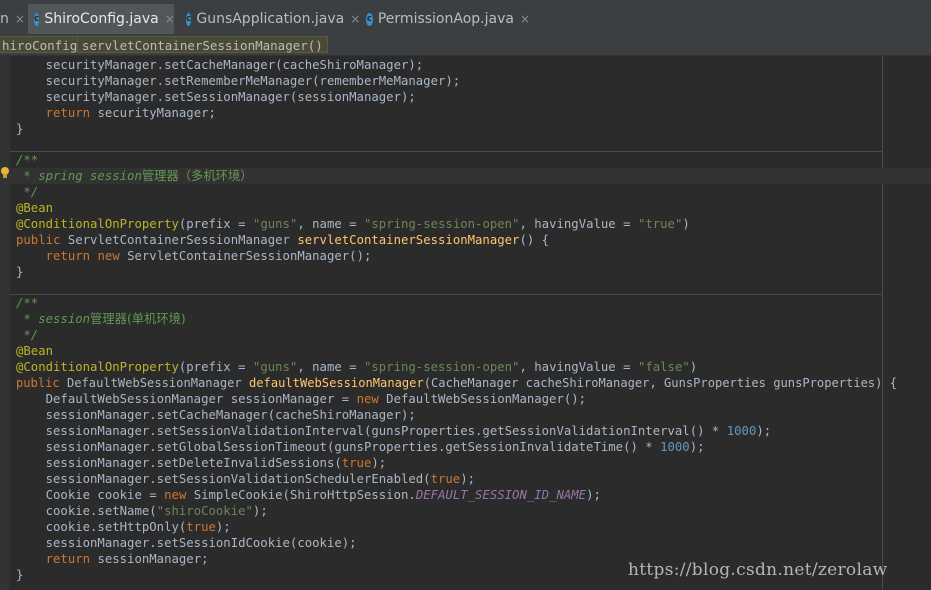  Describe the element at coordinates (4, 19) in the screenshot. I see `tab-label: n` at that location.